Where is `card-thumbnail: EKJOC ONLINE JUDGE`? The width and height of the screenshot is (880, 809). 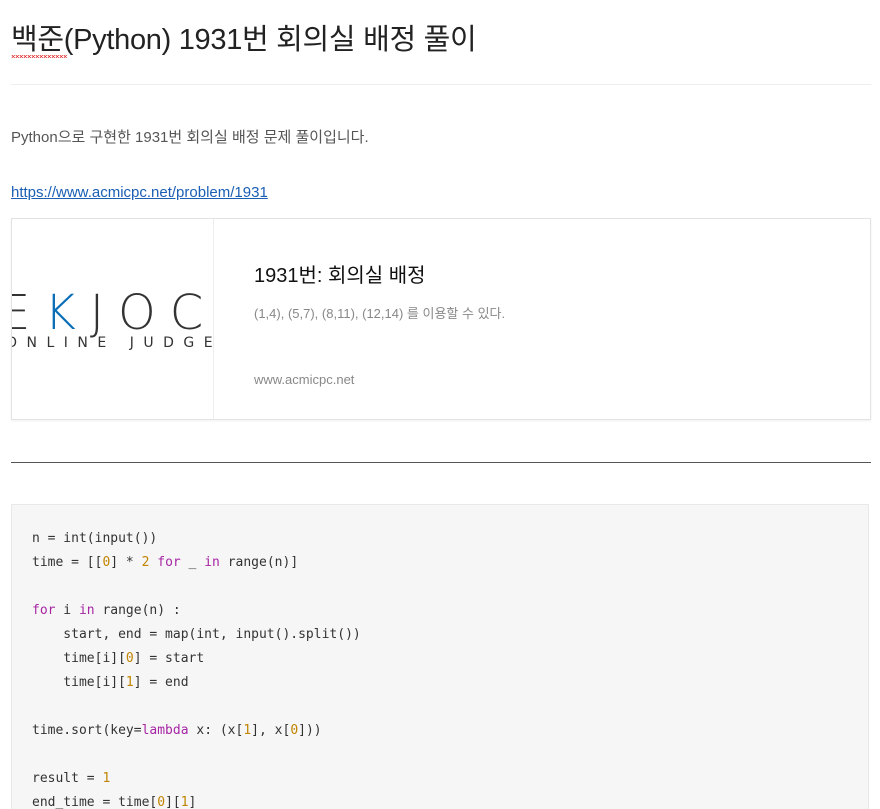
card-thumbnail: EKJOC ONLINE JUDGE is located at coordinates (113, 319).